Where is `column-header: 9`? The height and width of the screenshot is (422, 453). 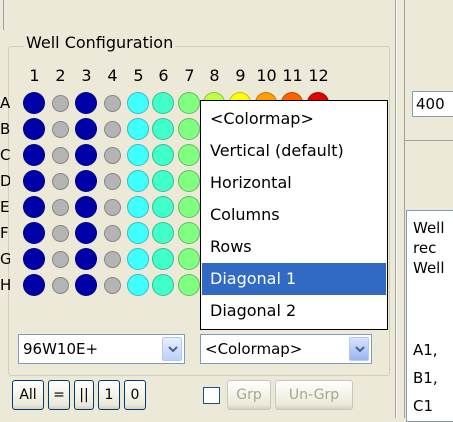
column-header: 9 is located at coordinates (240, 76).